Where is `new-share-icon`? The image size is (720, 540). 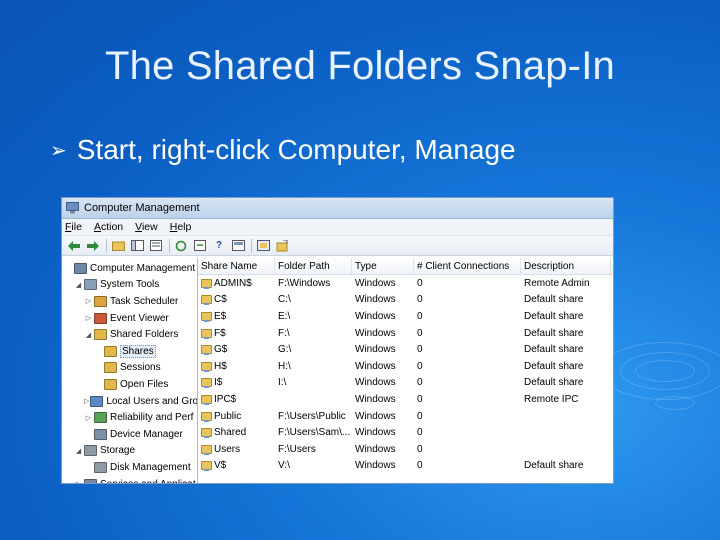
new-share-icon is located at coordinates (282, 245).